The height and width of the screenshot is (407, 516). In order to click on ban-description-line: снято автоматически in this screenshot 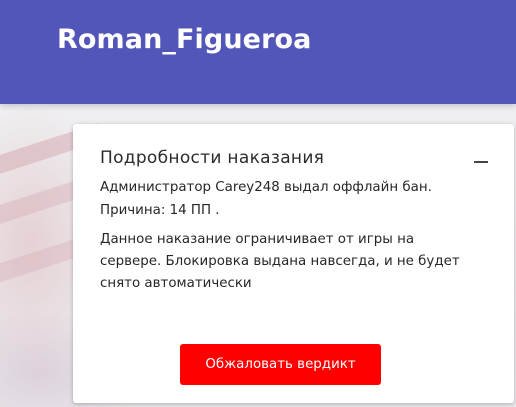, I will do `click(176, 283)`.